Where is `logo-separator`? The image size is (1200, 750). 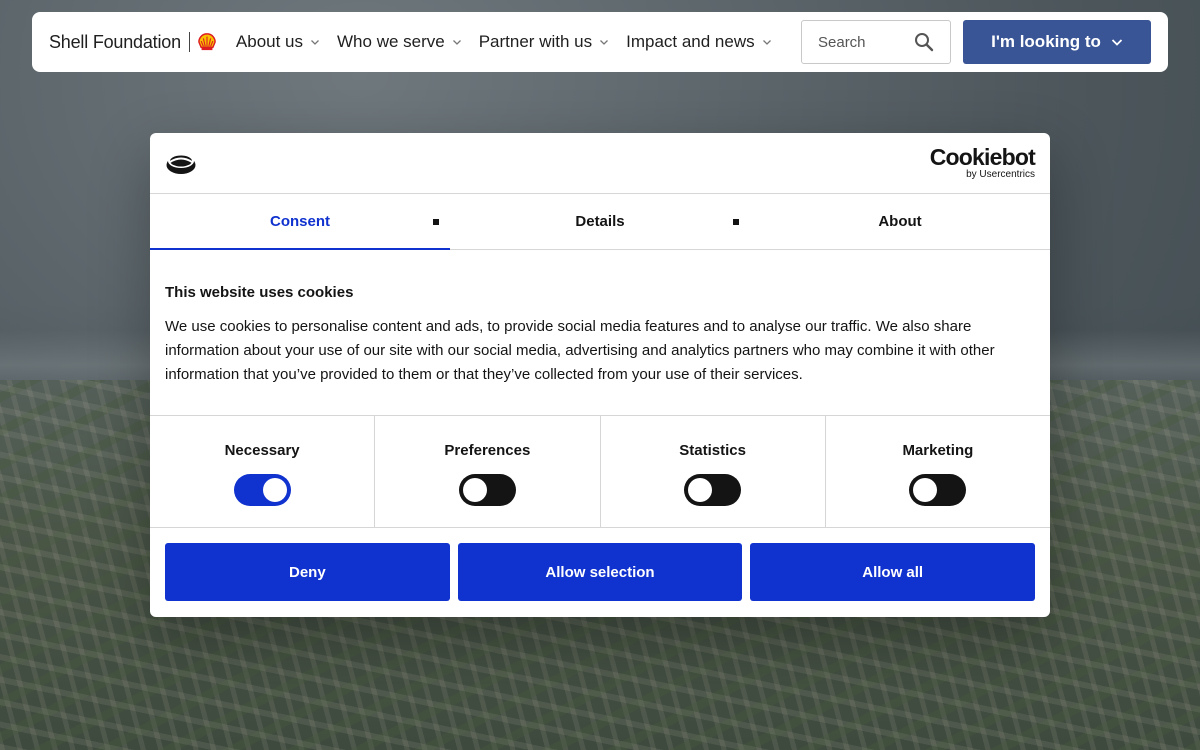
logo-separator is located at coordinates (189, 42).